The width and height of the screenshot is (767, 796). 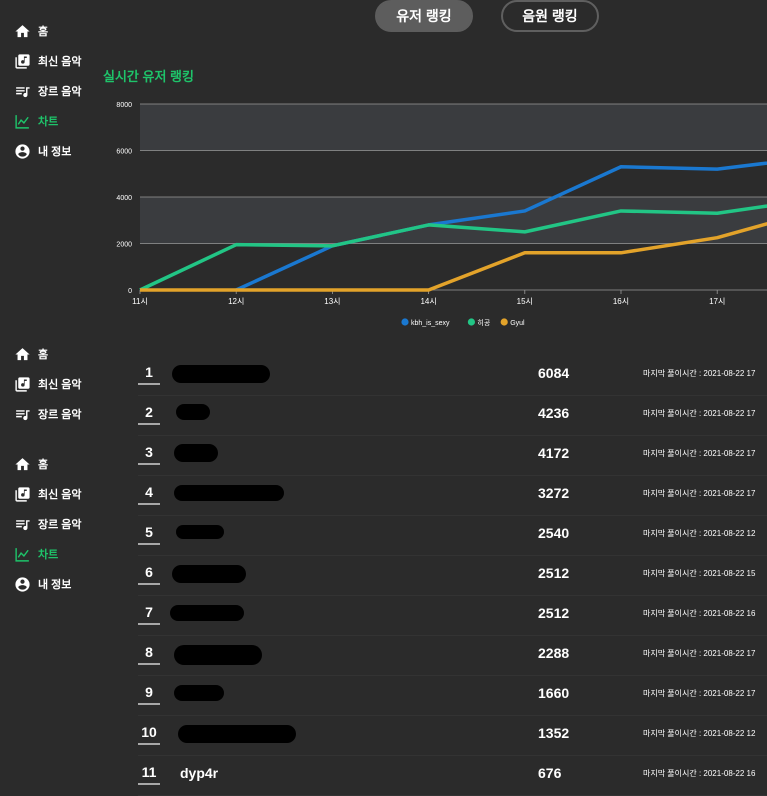 What do you see at coordinates (149, 614) in the screenshot?
I see `rank-number: 7` at bounding box center [149, 614].